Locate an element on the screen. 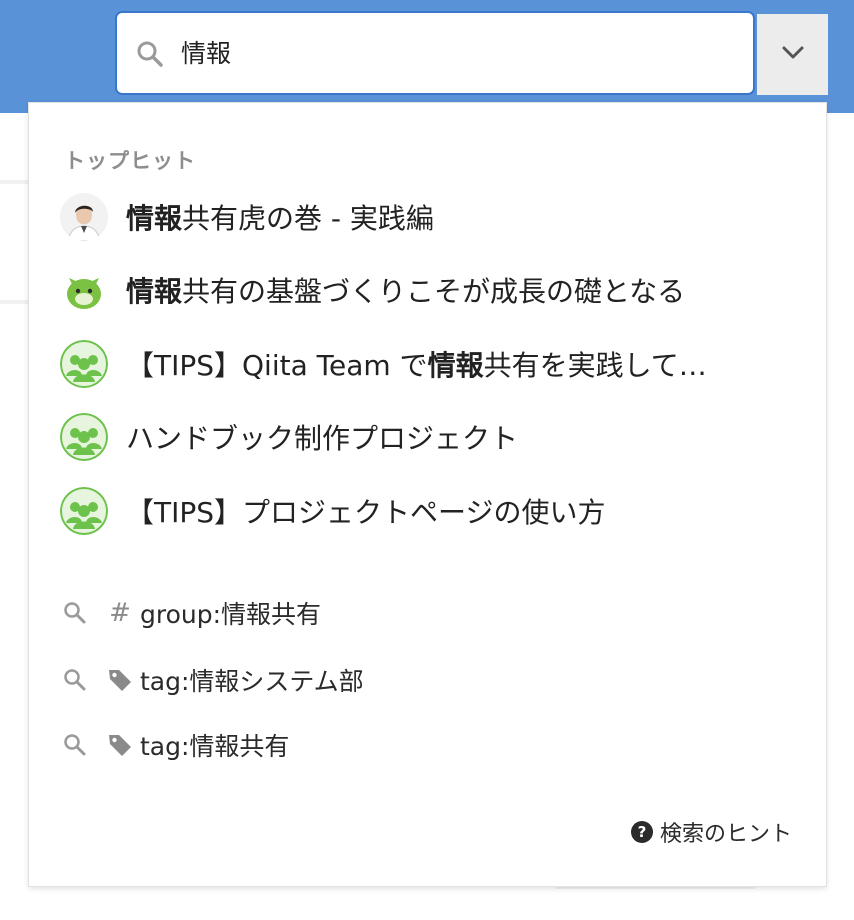 The width and height of the screenshot is (854, 920). hash-icon: # is located at coordinates (120, 613).